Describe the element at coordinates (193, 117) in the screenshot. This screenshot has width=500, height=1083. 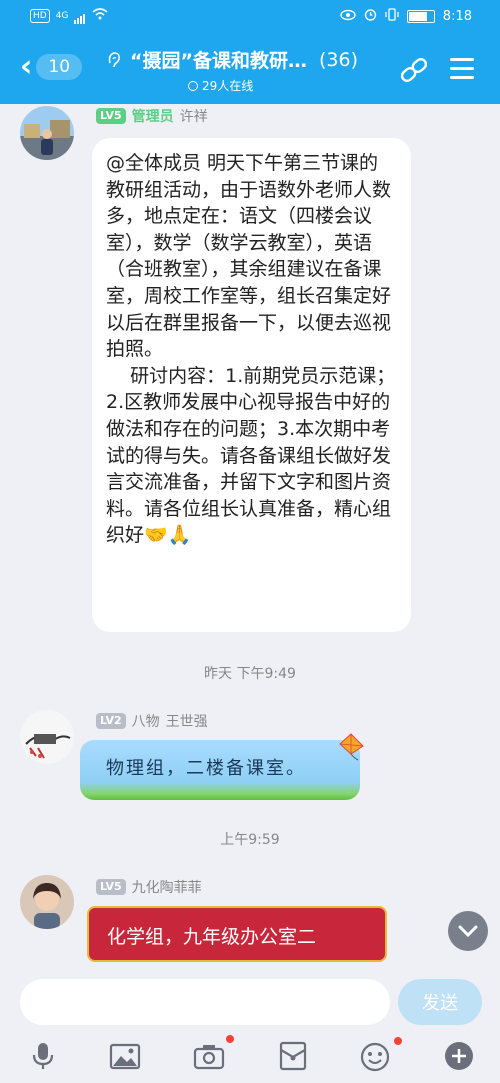
I see `sender-name: 许祥` at that location.